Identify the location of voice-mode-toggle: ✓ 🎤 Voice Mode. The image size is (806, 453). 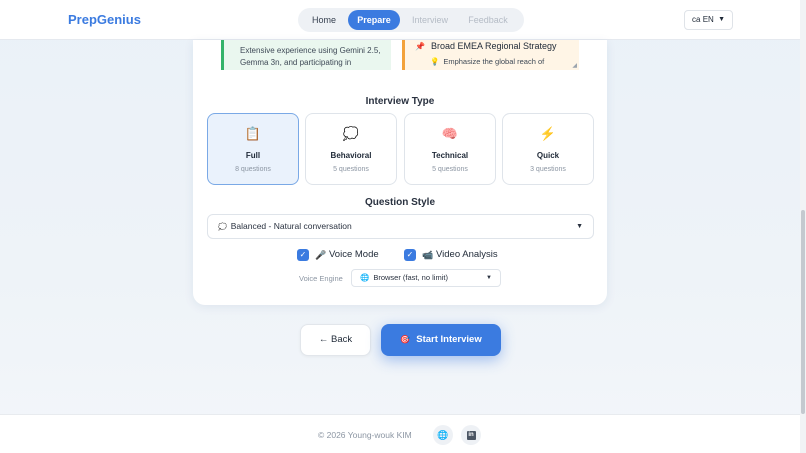
(344, 256).